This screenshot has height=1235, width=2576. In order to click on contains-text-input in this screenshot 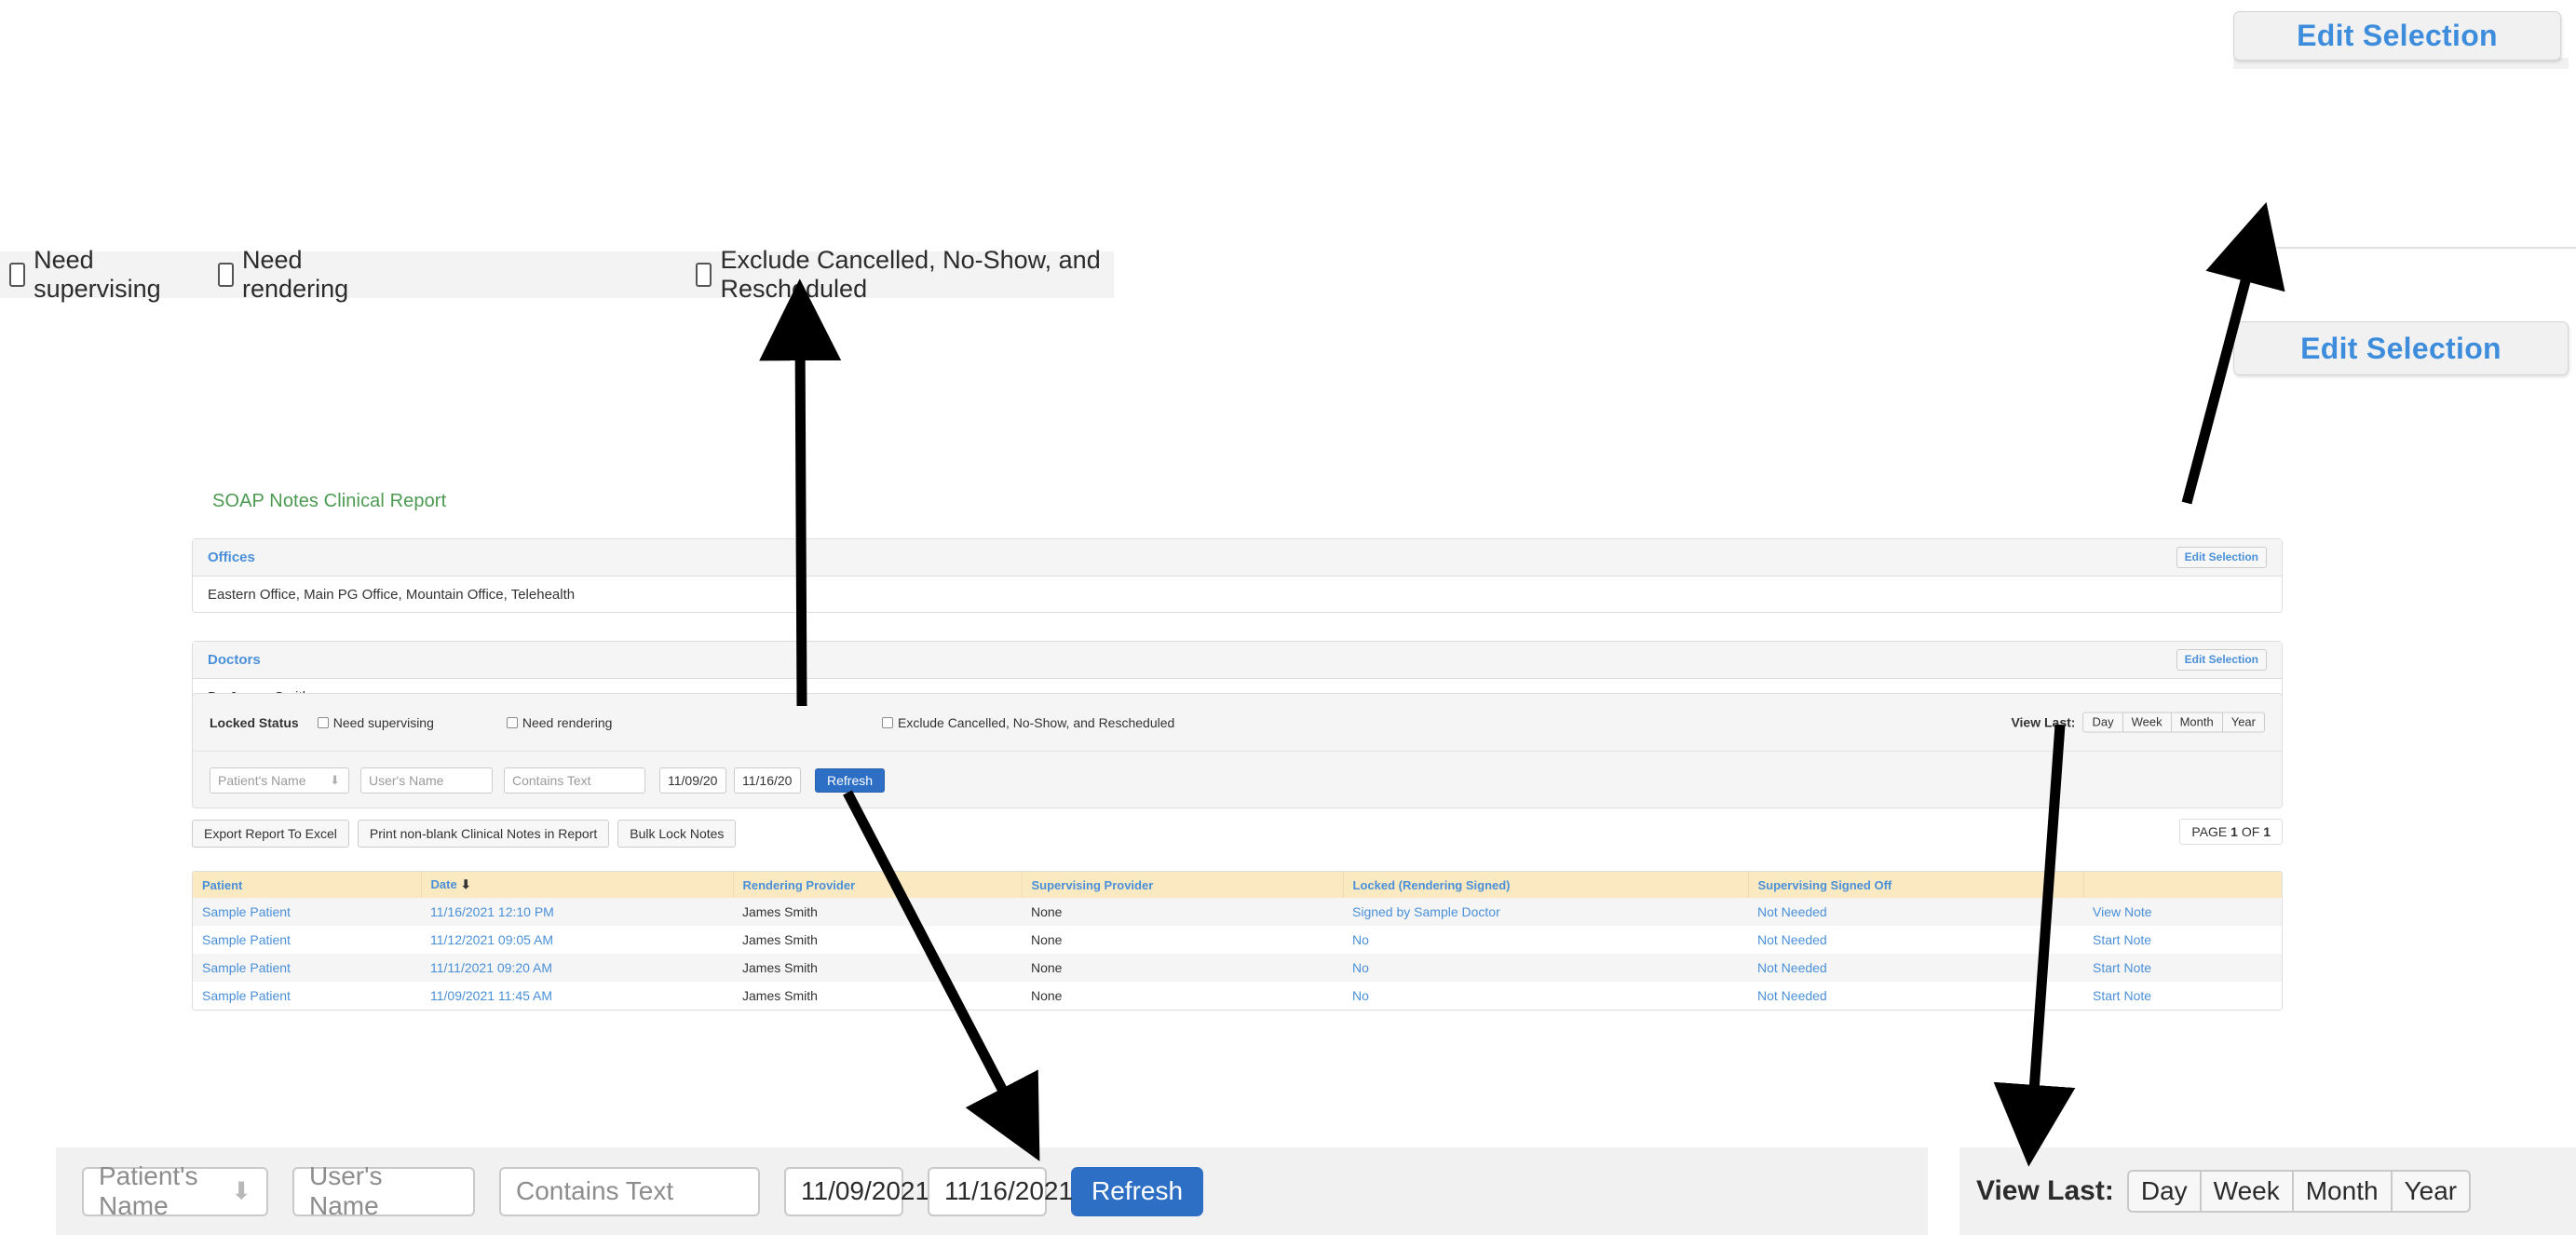, I will do `click(574, 780)`.